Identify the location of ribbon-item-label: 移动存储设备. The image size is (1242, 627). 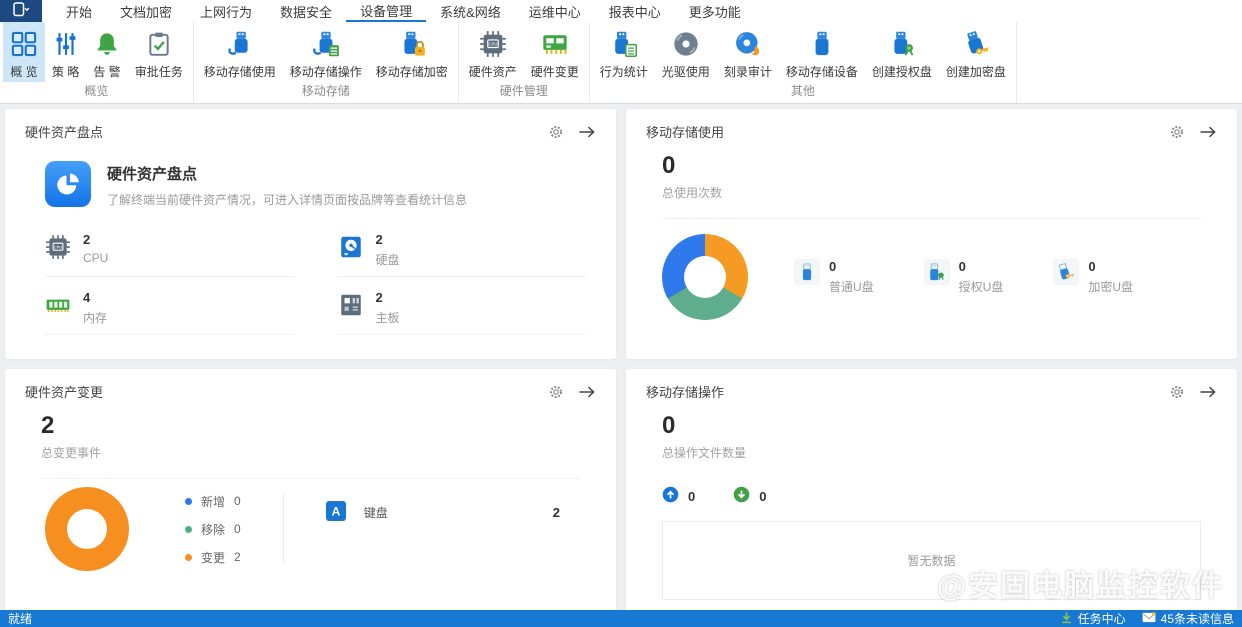
(821, 72).